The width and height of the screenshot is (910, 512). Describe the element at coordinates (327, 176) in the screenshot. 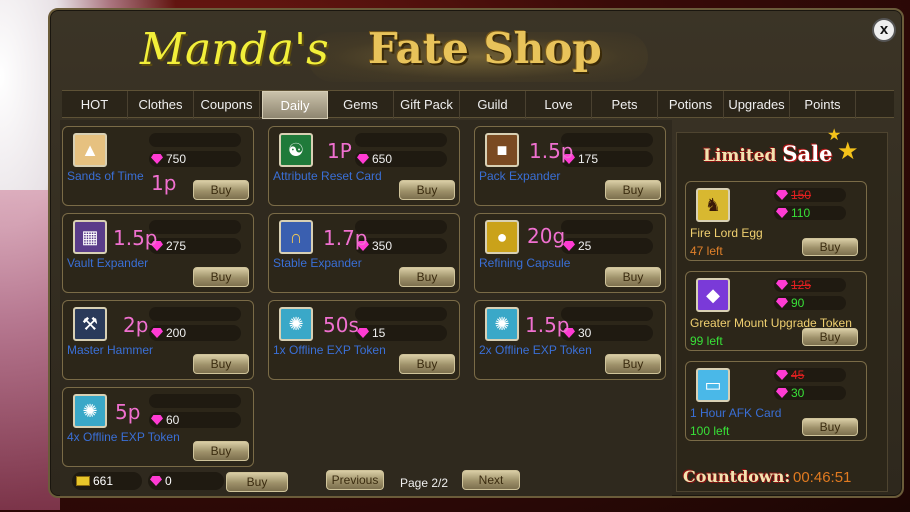

I see `item-name: Attribute Reset Card` at that location.